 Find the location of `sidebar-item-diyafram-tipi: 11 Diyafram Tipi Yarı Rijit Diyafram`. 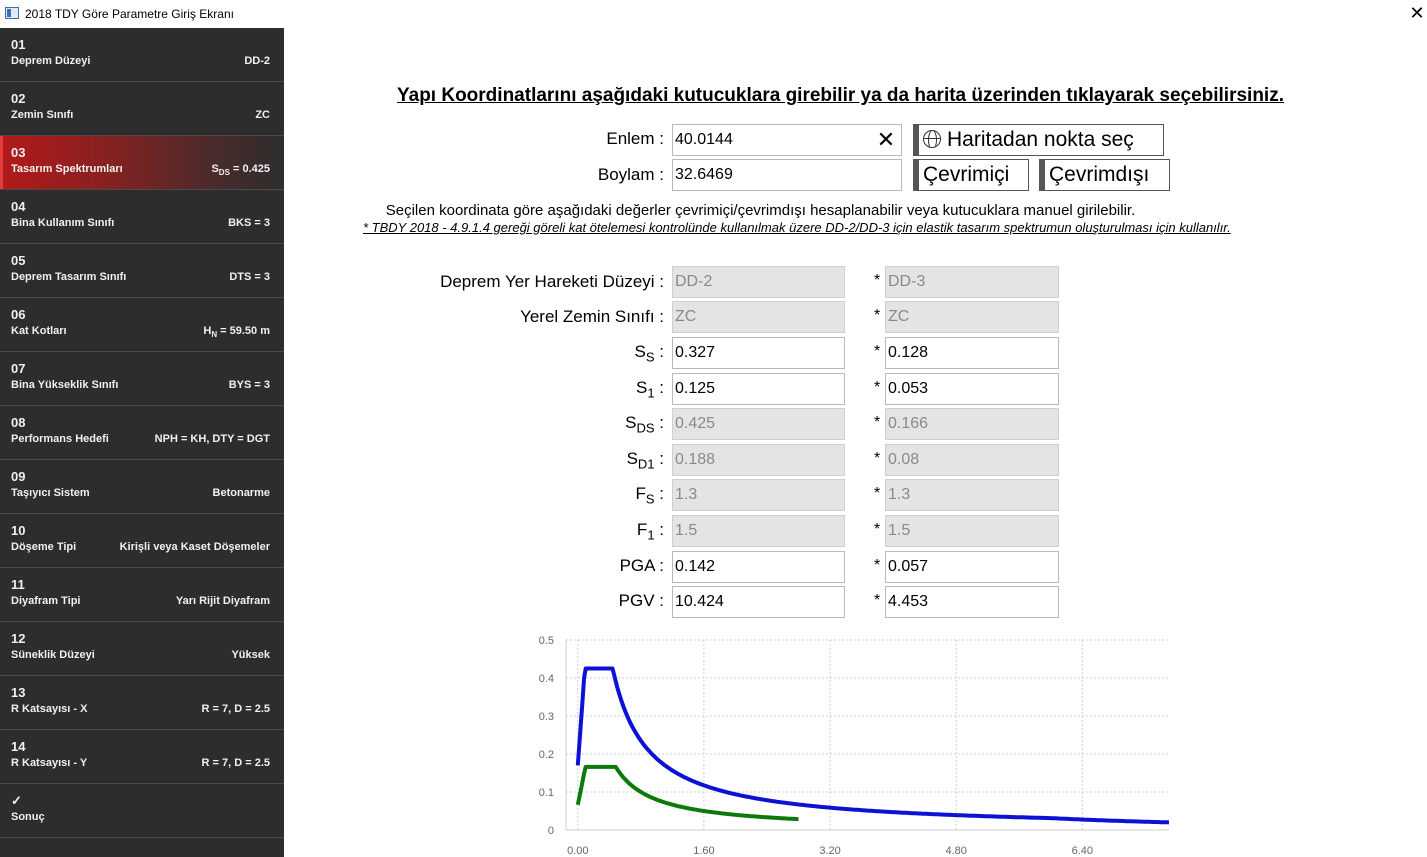

sidebar-item-diyafram-tipi: 11 Diyafram Tipi Yarı Rijit Diyafram is located at coordinates (142, 595).